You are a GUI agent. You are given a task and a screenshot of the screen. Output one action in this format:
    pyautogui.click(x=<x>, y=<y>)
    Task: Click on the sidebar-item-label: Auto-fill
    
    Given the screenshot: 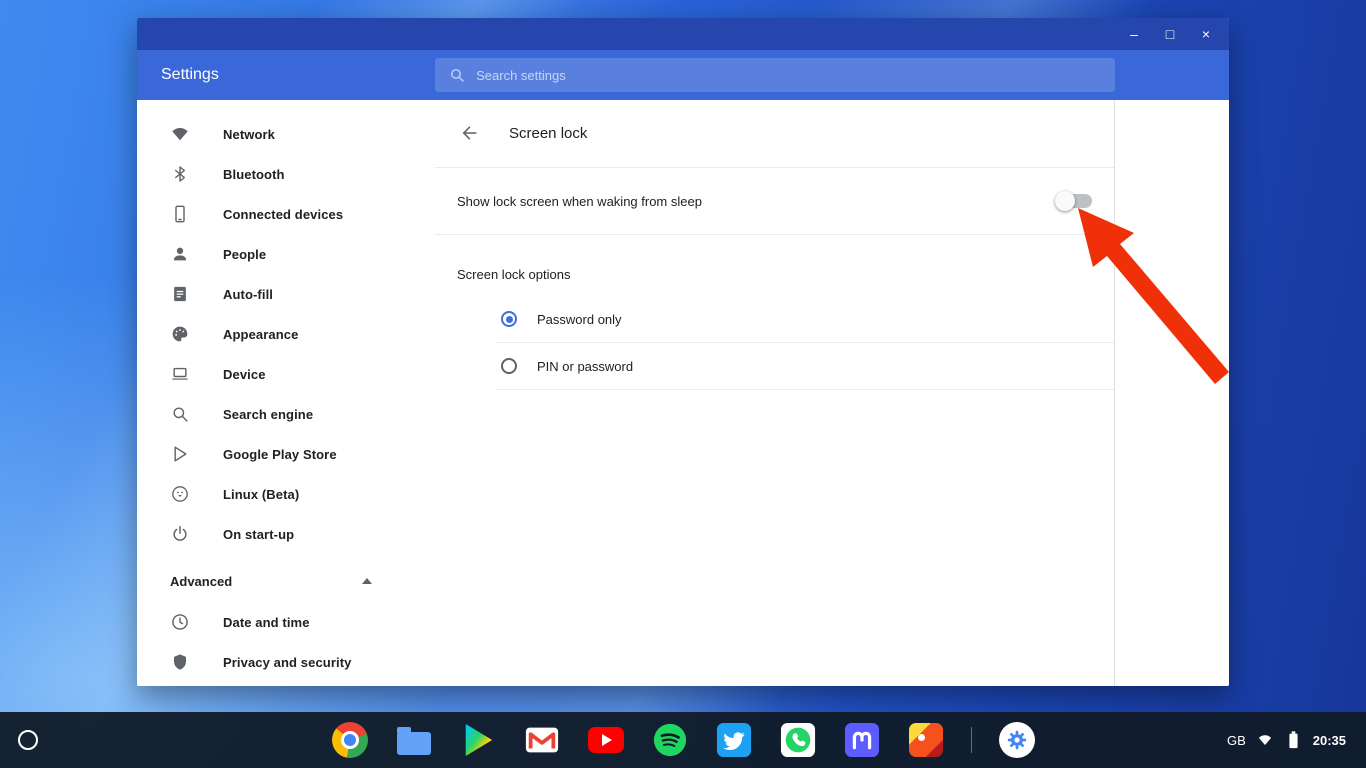 What is the action you would take?
    pyautogui.click(x=248, y=294)
    